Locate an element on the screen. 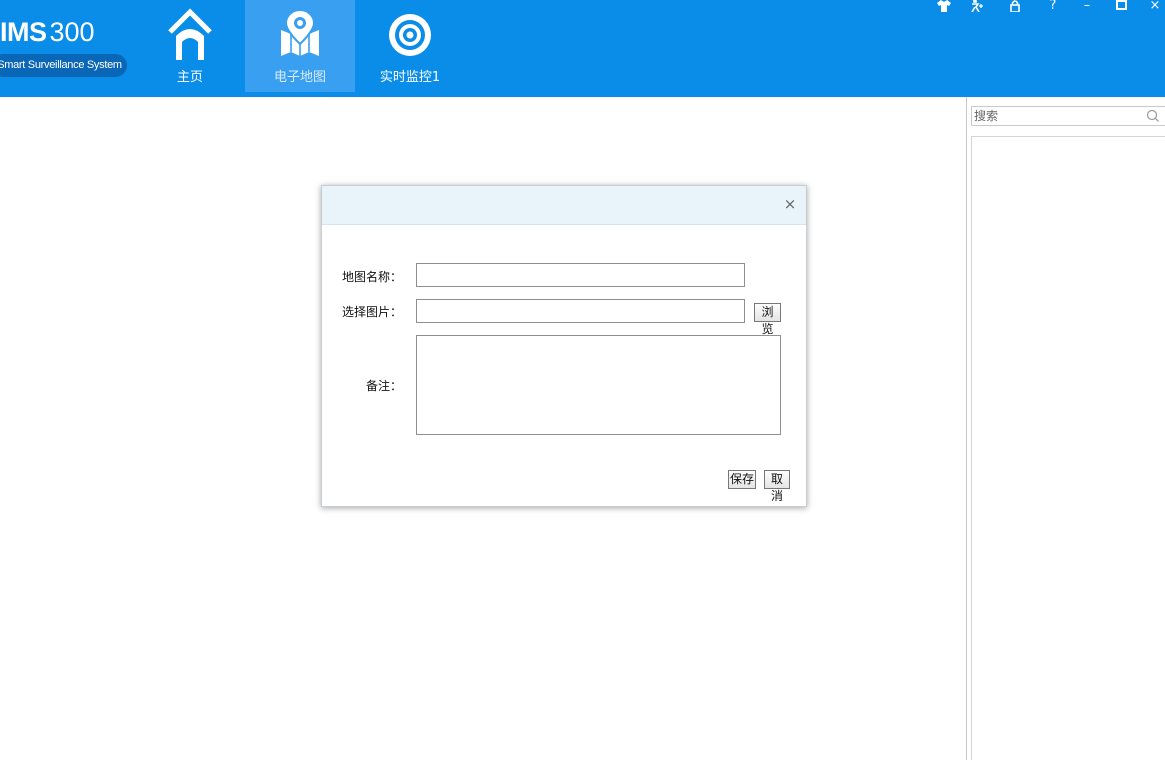 The height and width of the screenshot is (760, 1165). device-tree-panel is located at coordinates (1068, 448).